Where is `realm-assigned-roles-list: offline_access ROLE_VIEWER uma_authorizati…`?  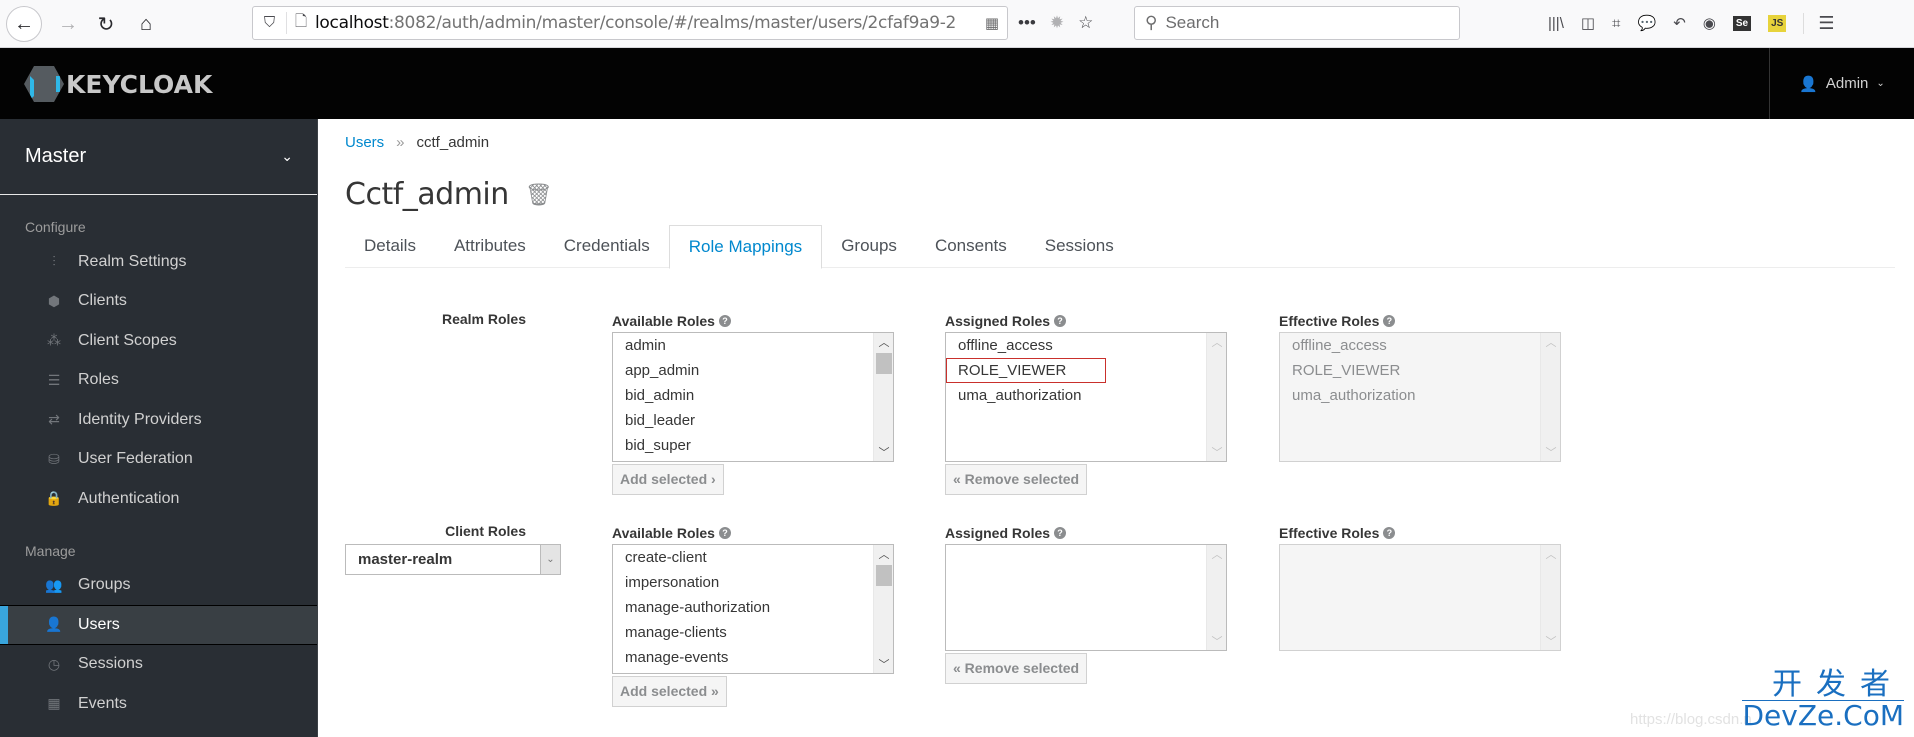
realm-assigned-roles-list: offline_access ROLE_VIEWER uma_authorizati… is located at coordinates (1086, 397).